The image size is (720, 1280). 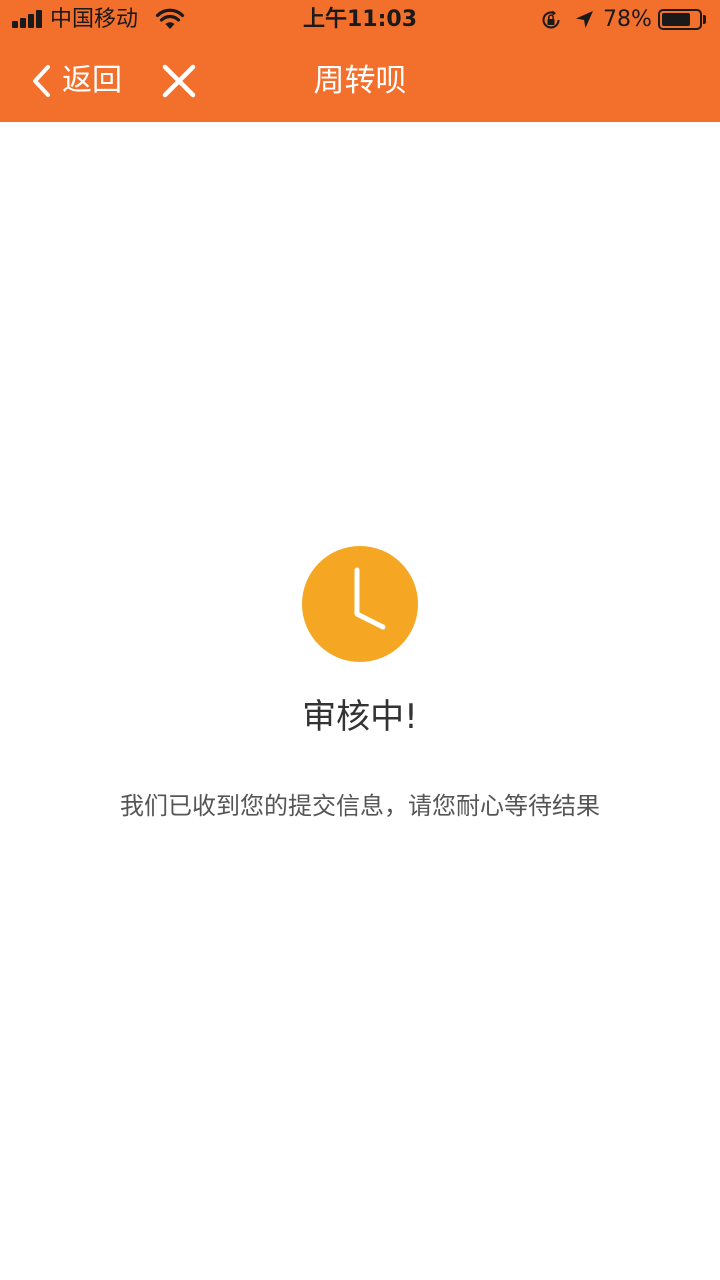 I want to click on back-label: 返回, so click(x=92, y=80).